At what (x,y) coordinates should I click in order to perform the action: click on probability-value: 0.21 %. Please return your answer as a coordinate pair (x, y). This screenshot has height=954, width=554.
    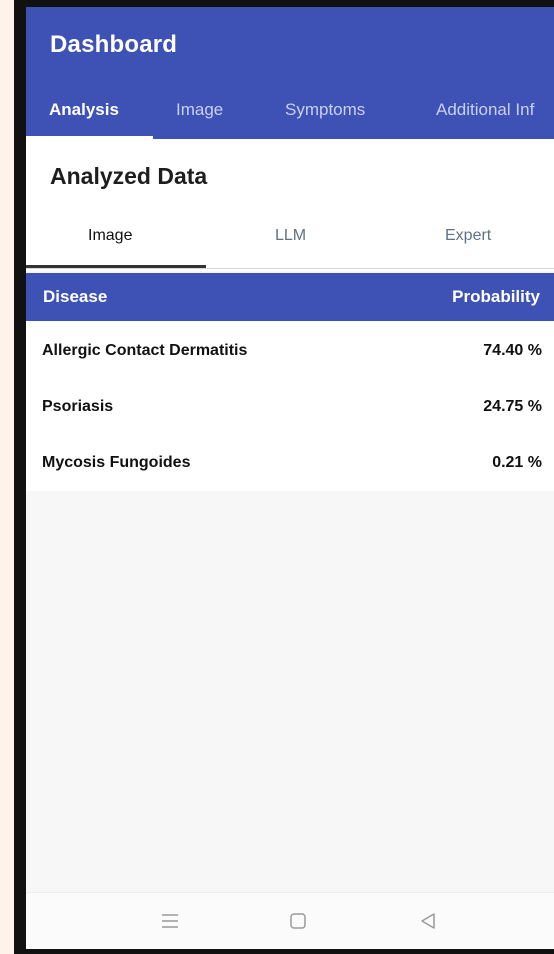
    Looking at the image, I should click on (517, 462).